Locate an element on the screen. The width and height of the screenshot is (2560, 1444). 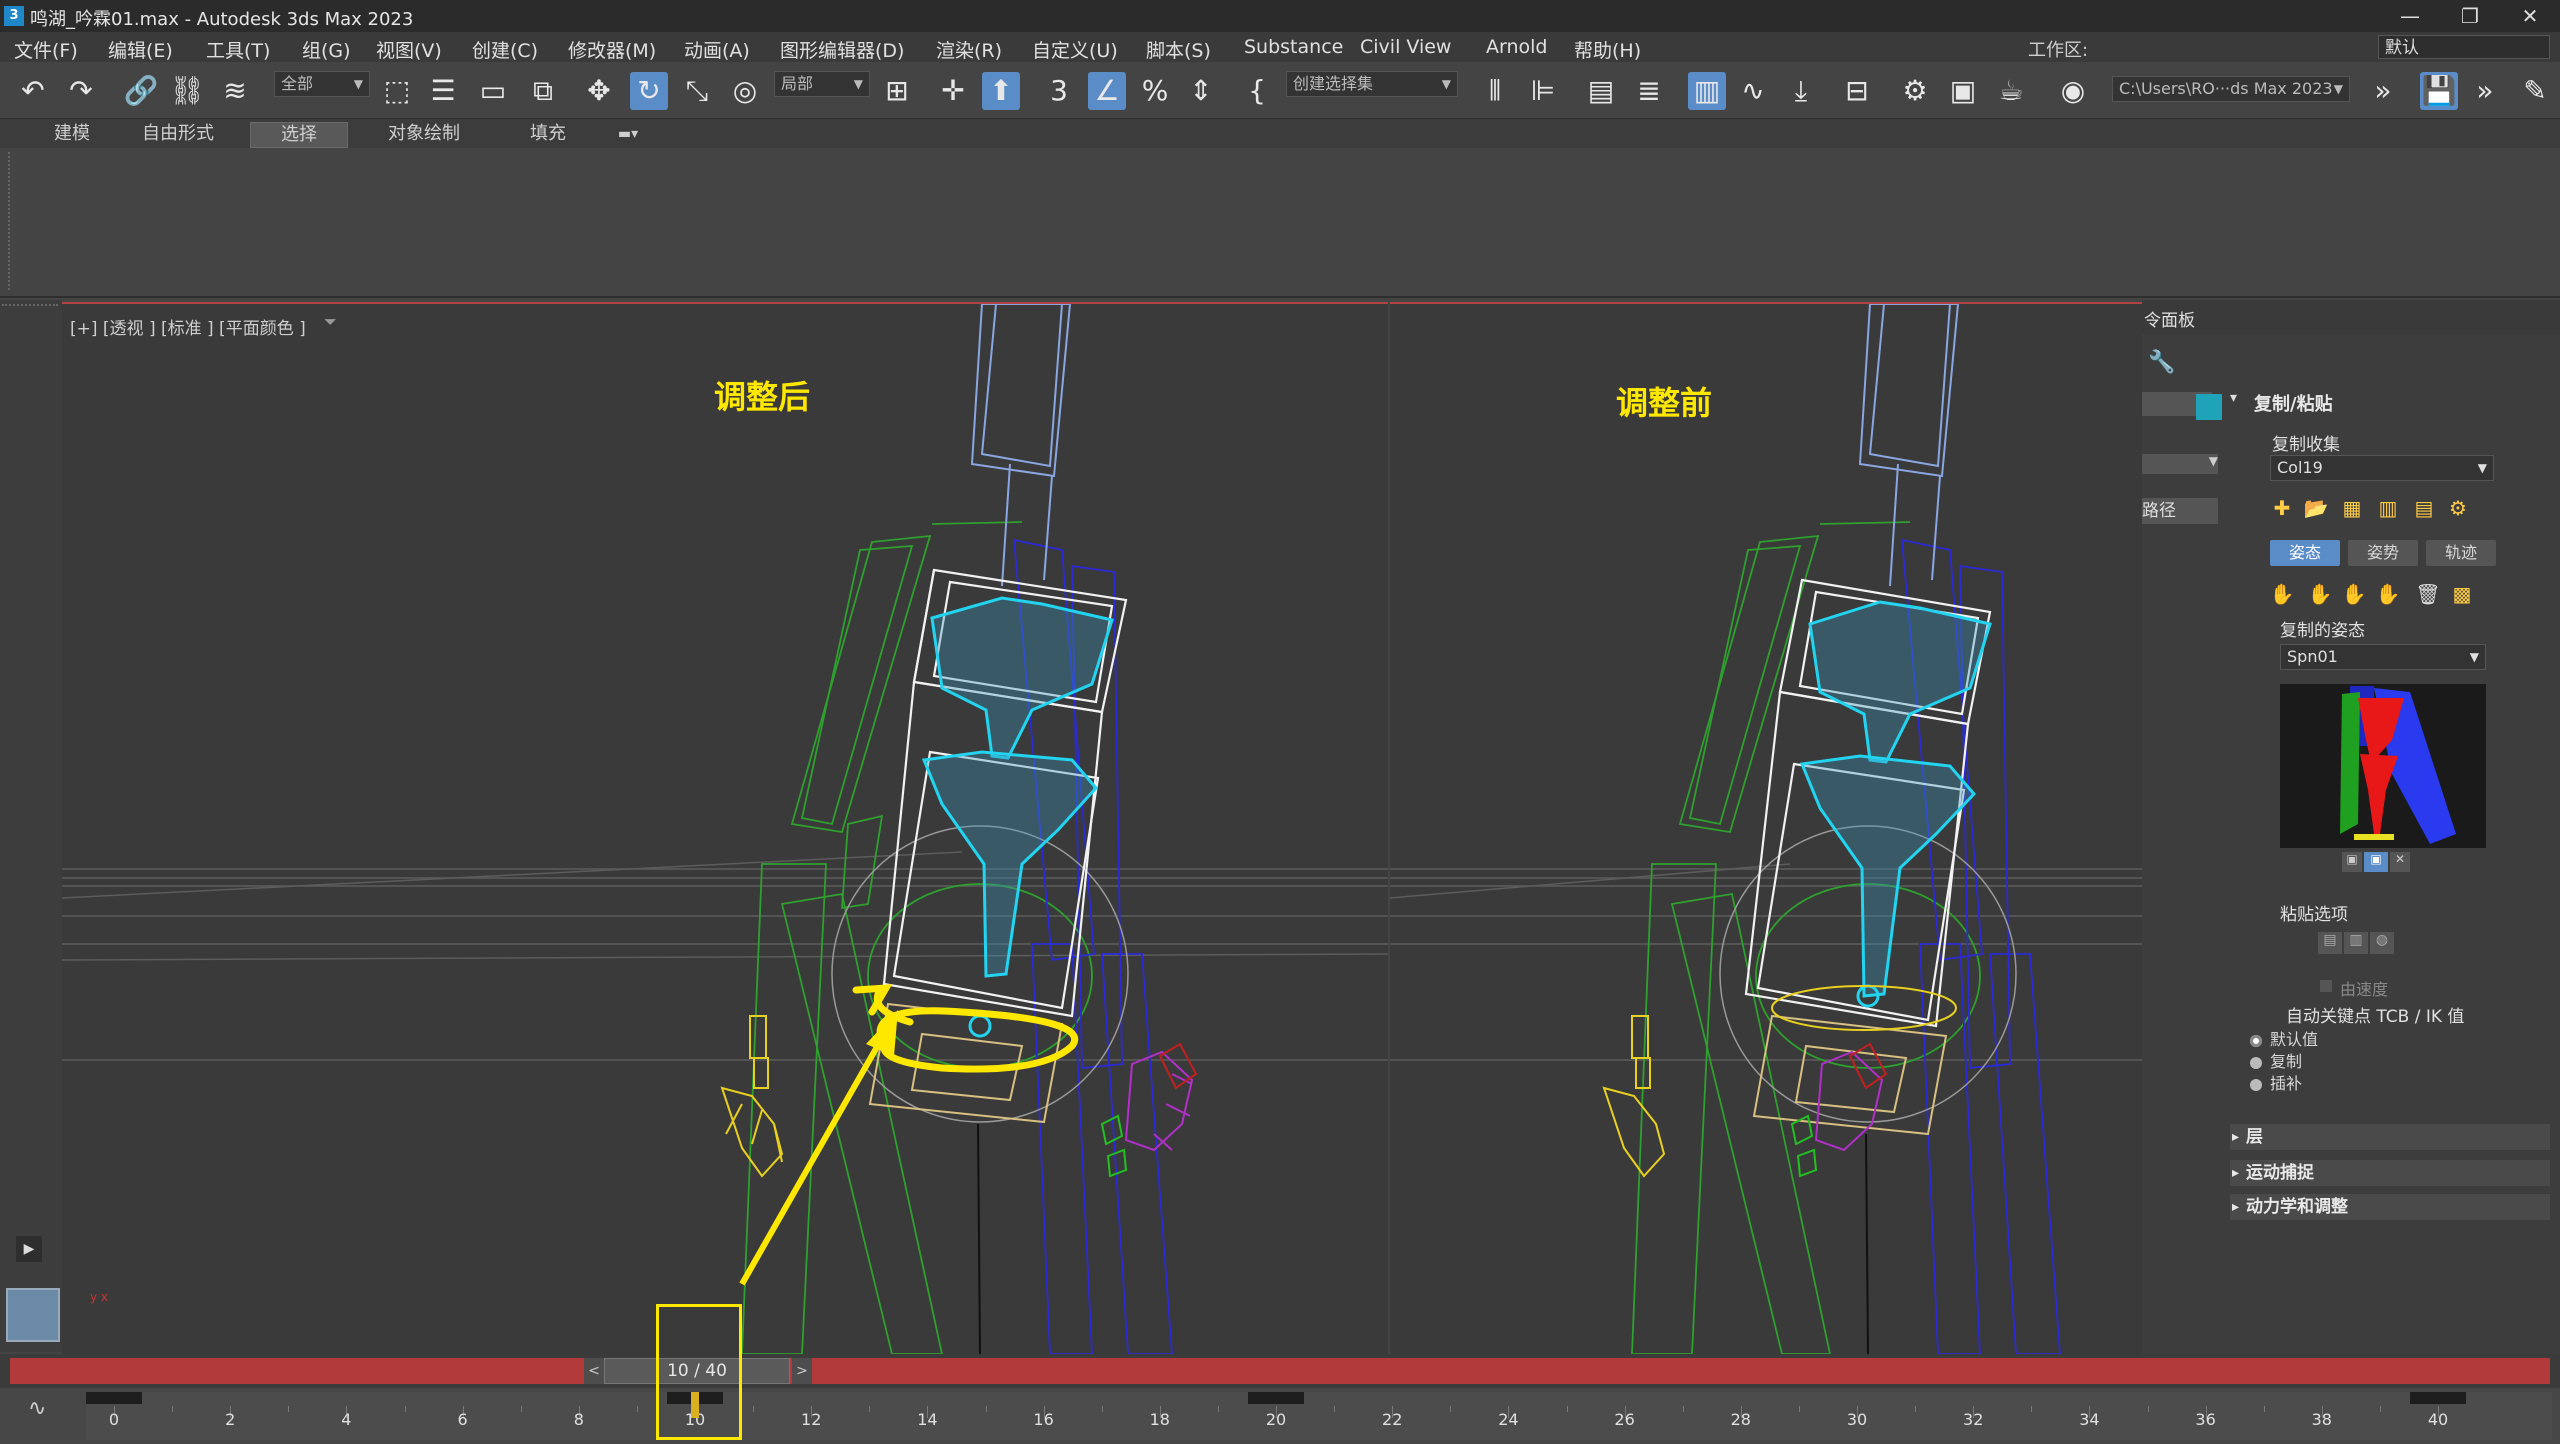
menu-graph-editors: 图形编辑器(D) is located at coordinates (842, 49).